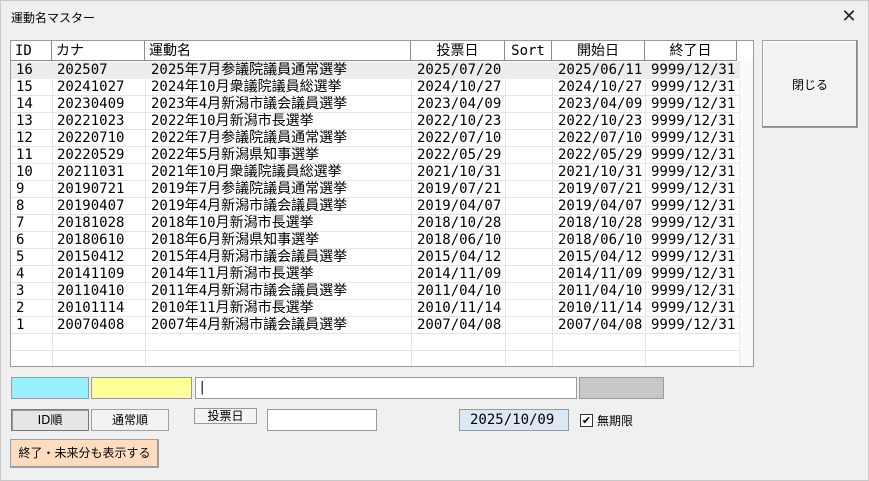  Describe the element at coordinates (91, 291) in the screenshot. I see `cell-kana: 20110410` at that location.